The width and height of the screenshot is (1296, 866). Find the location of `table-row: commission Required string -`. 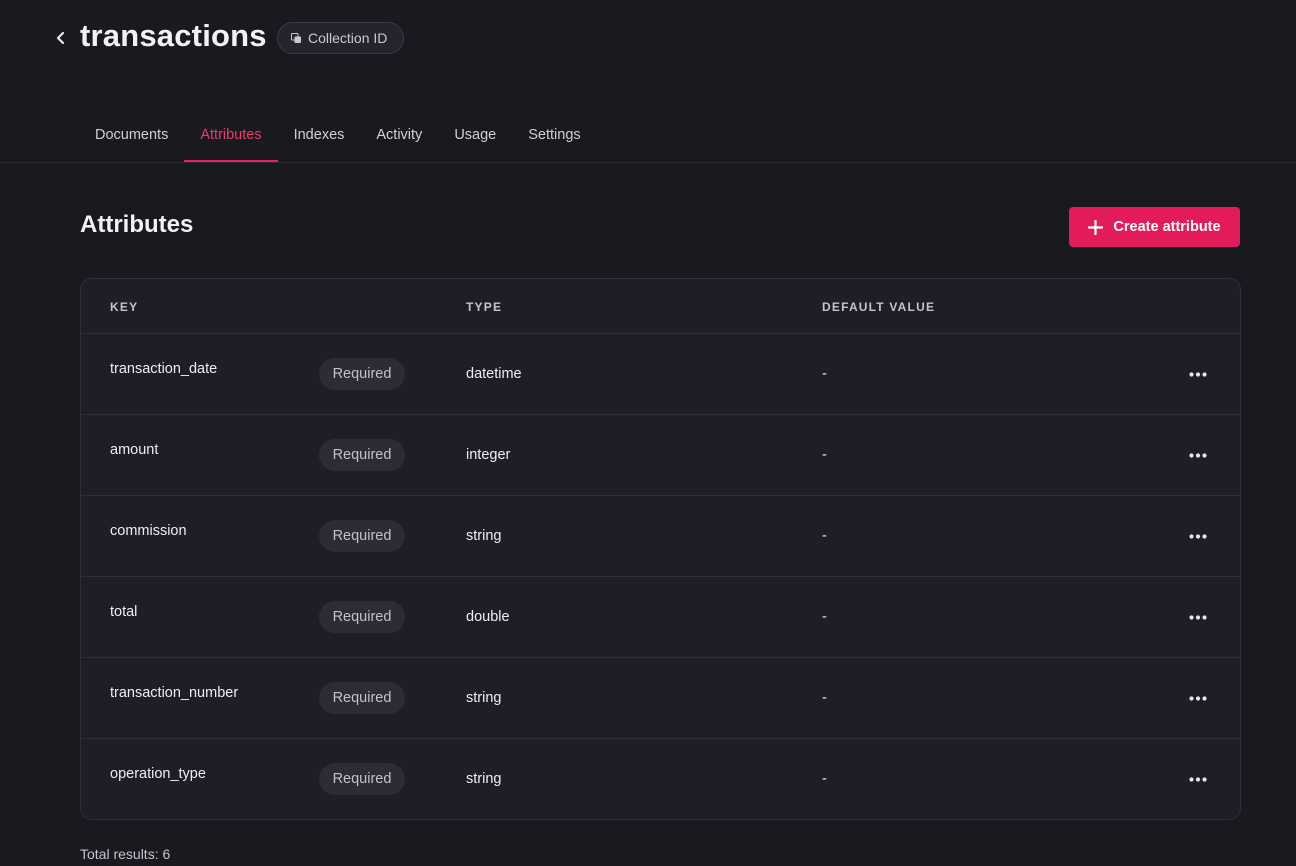

table-row: commission Required string - is located at coordinates (660, 536).